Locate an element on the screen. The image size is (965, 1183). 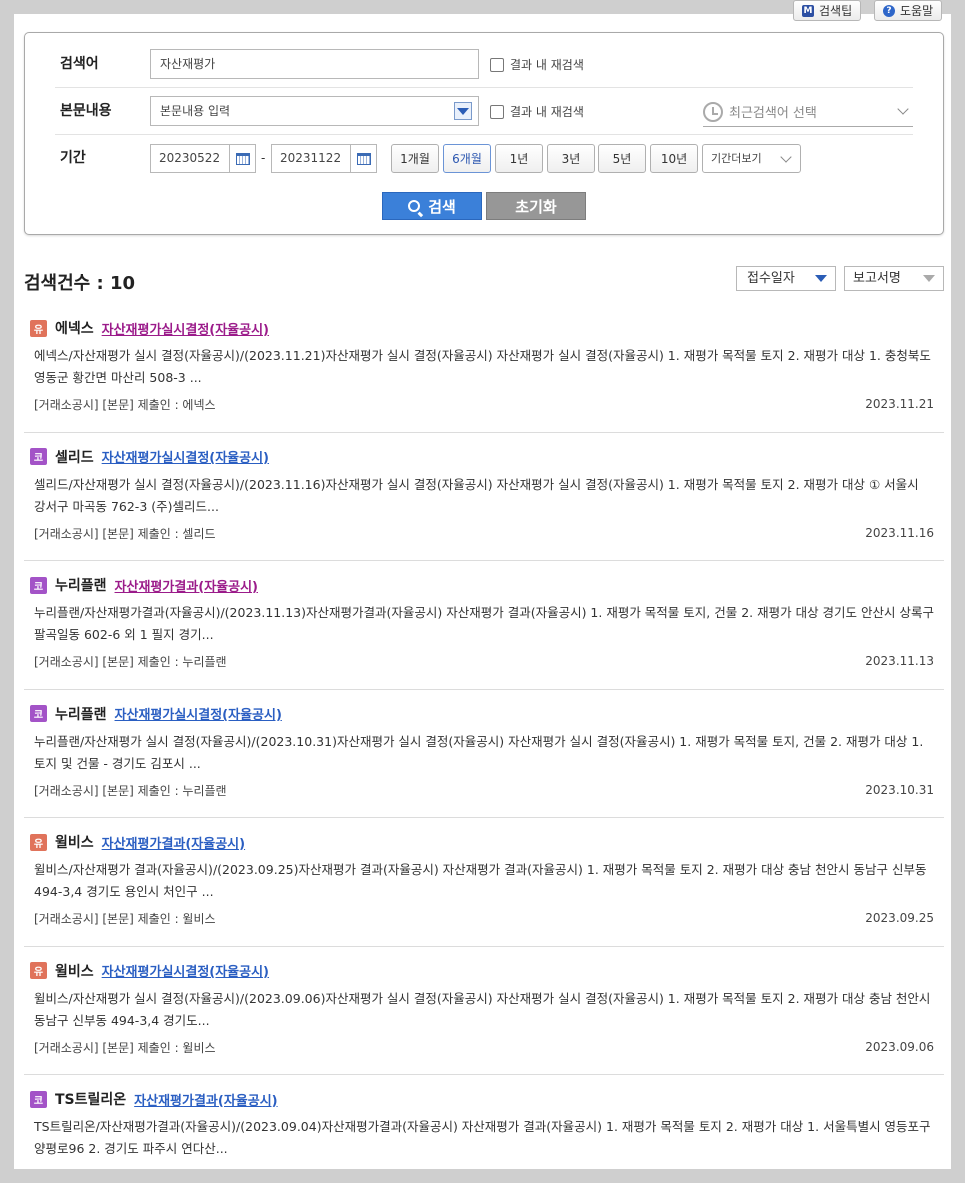
recent-search-select: 최근검색어 선택 is located at coordinates (808, 112).